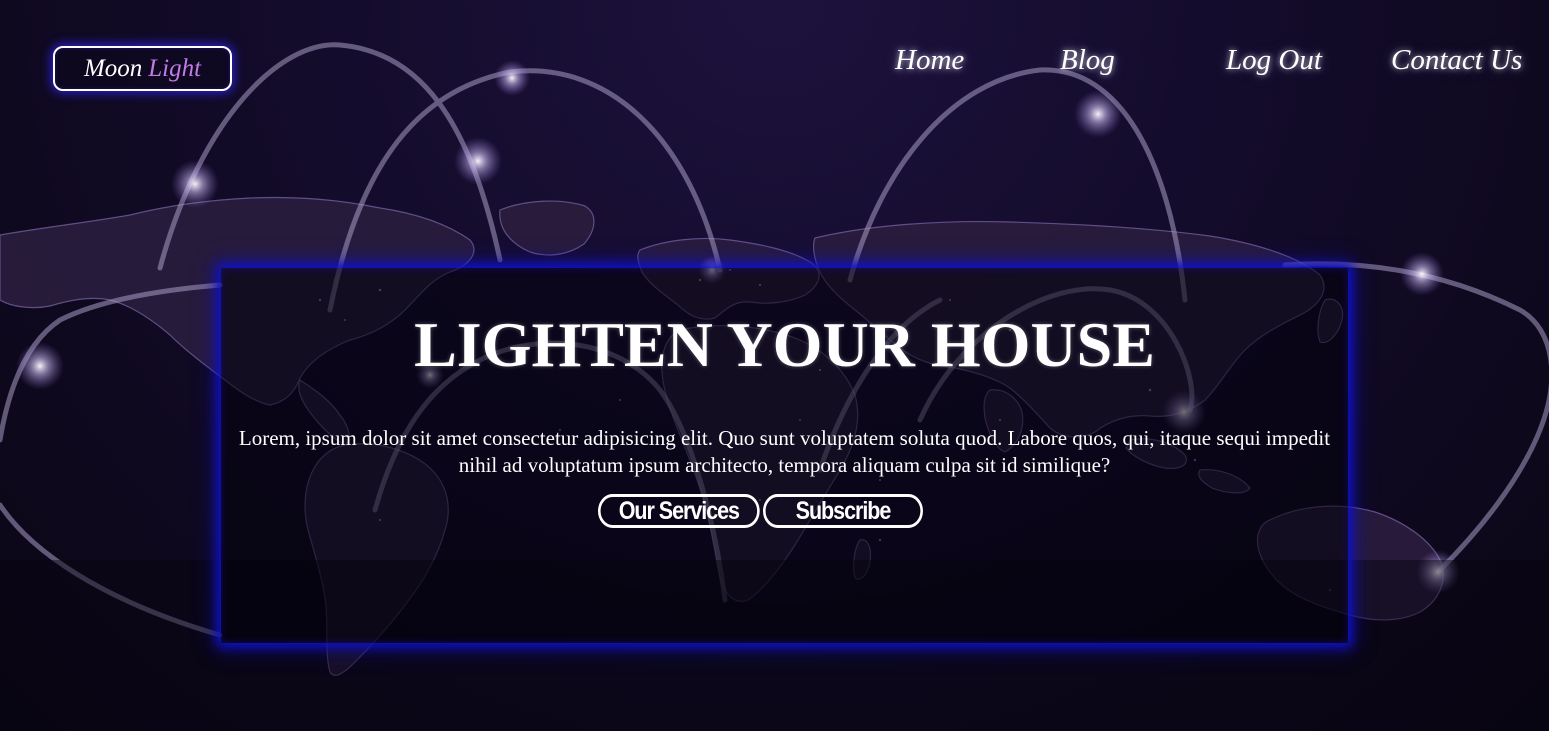  What do you see at coordinates (1456, 60) in the screenshot?
I see `nav-contact-link: Contact Us` at bounding box center [1456, 60].